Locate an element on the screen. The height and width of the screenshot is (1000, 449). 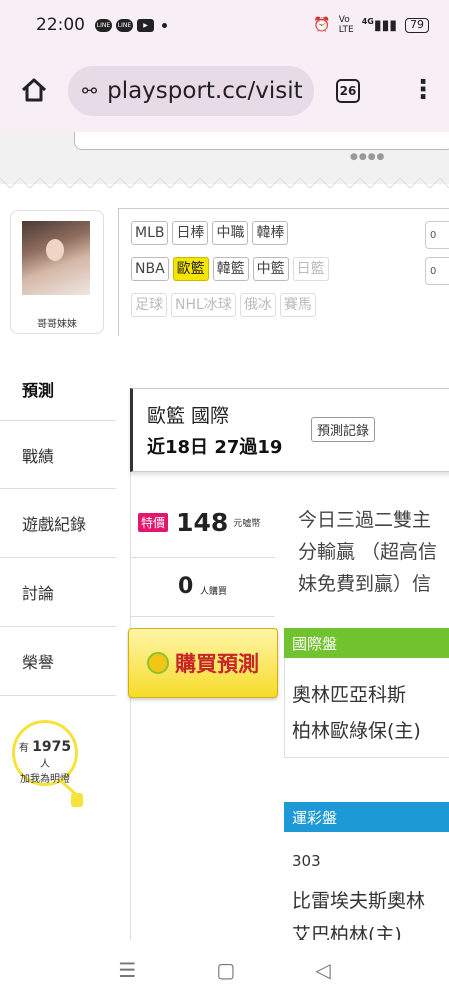
prediction-description: 今日三過二雙主 分輸贏 （超高信 妹免費到贏）信 is located at coordinates (373, 552).